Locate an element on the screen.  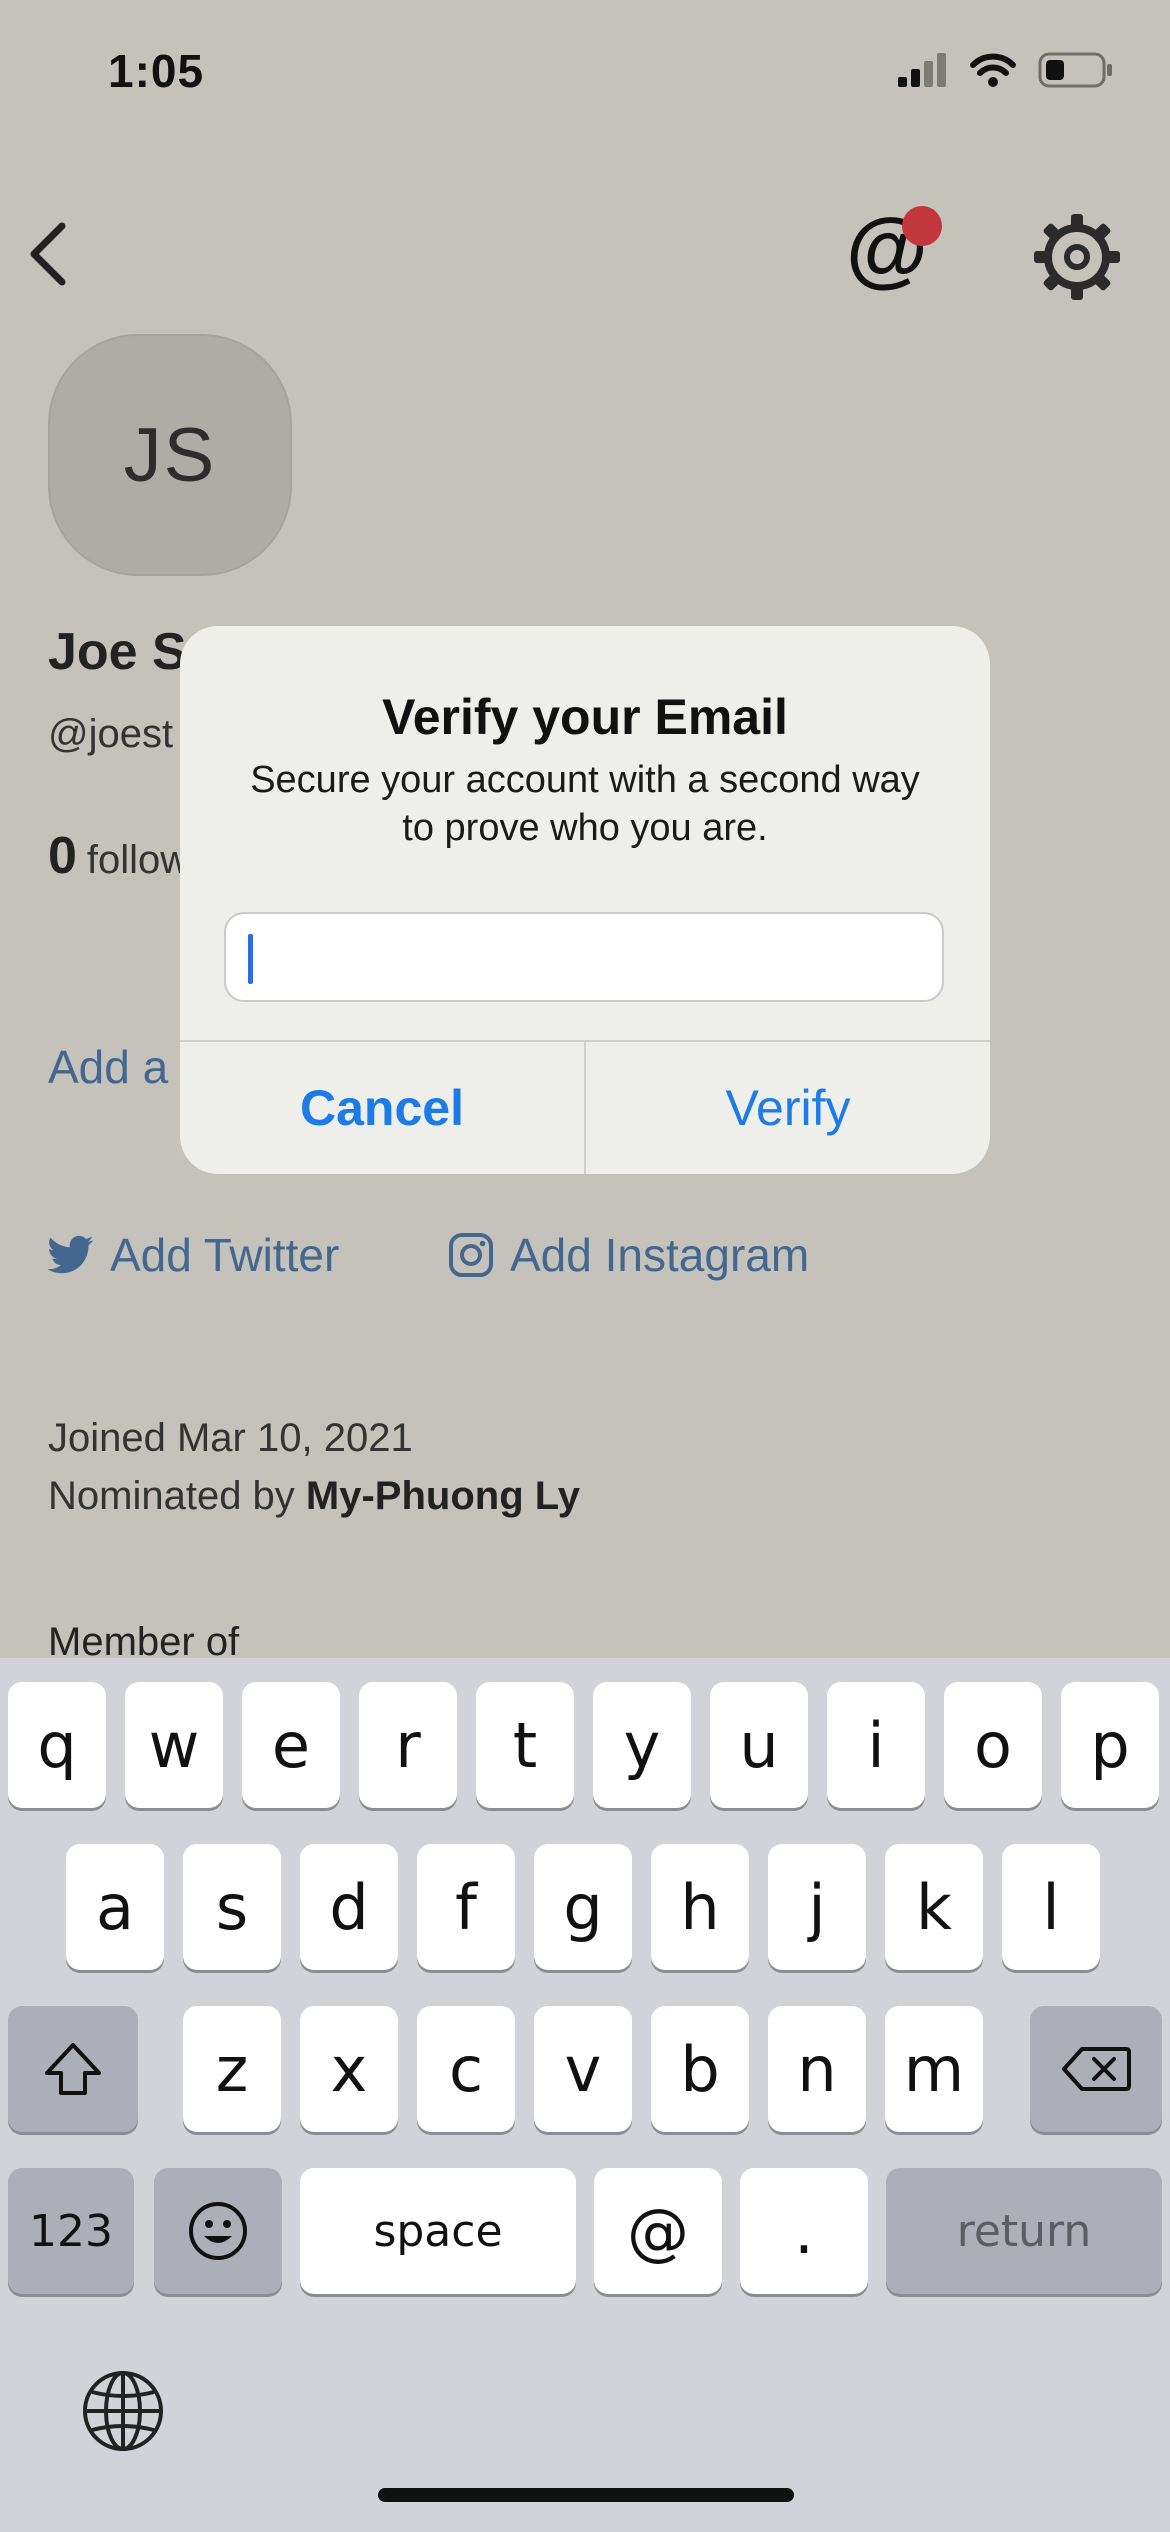
globe-icon is located at coordinates (123, 2411).